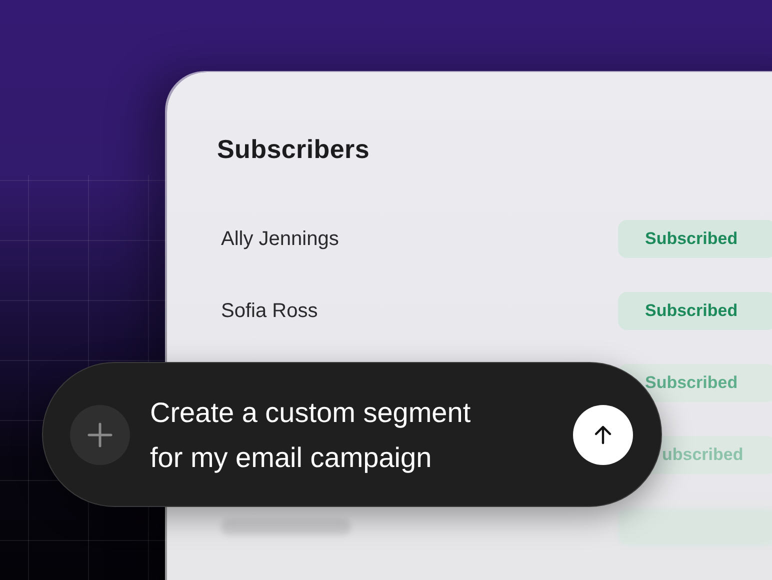 The image size is (772, 580). What do you see at coordinates (100, 435) in the screenshot?
I see `plus-icon` at bounding box center [100, 435].